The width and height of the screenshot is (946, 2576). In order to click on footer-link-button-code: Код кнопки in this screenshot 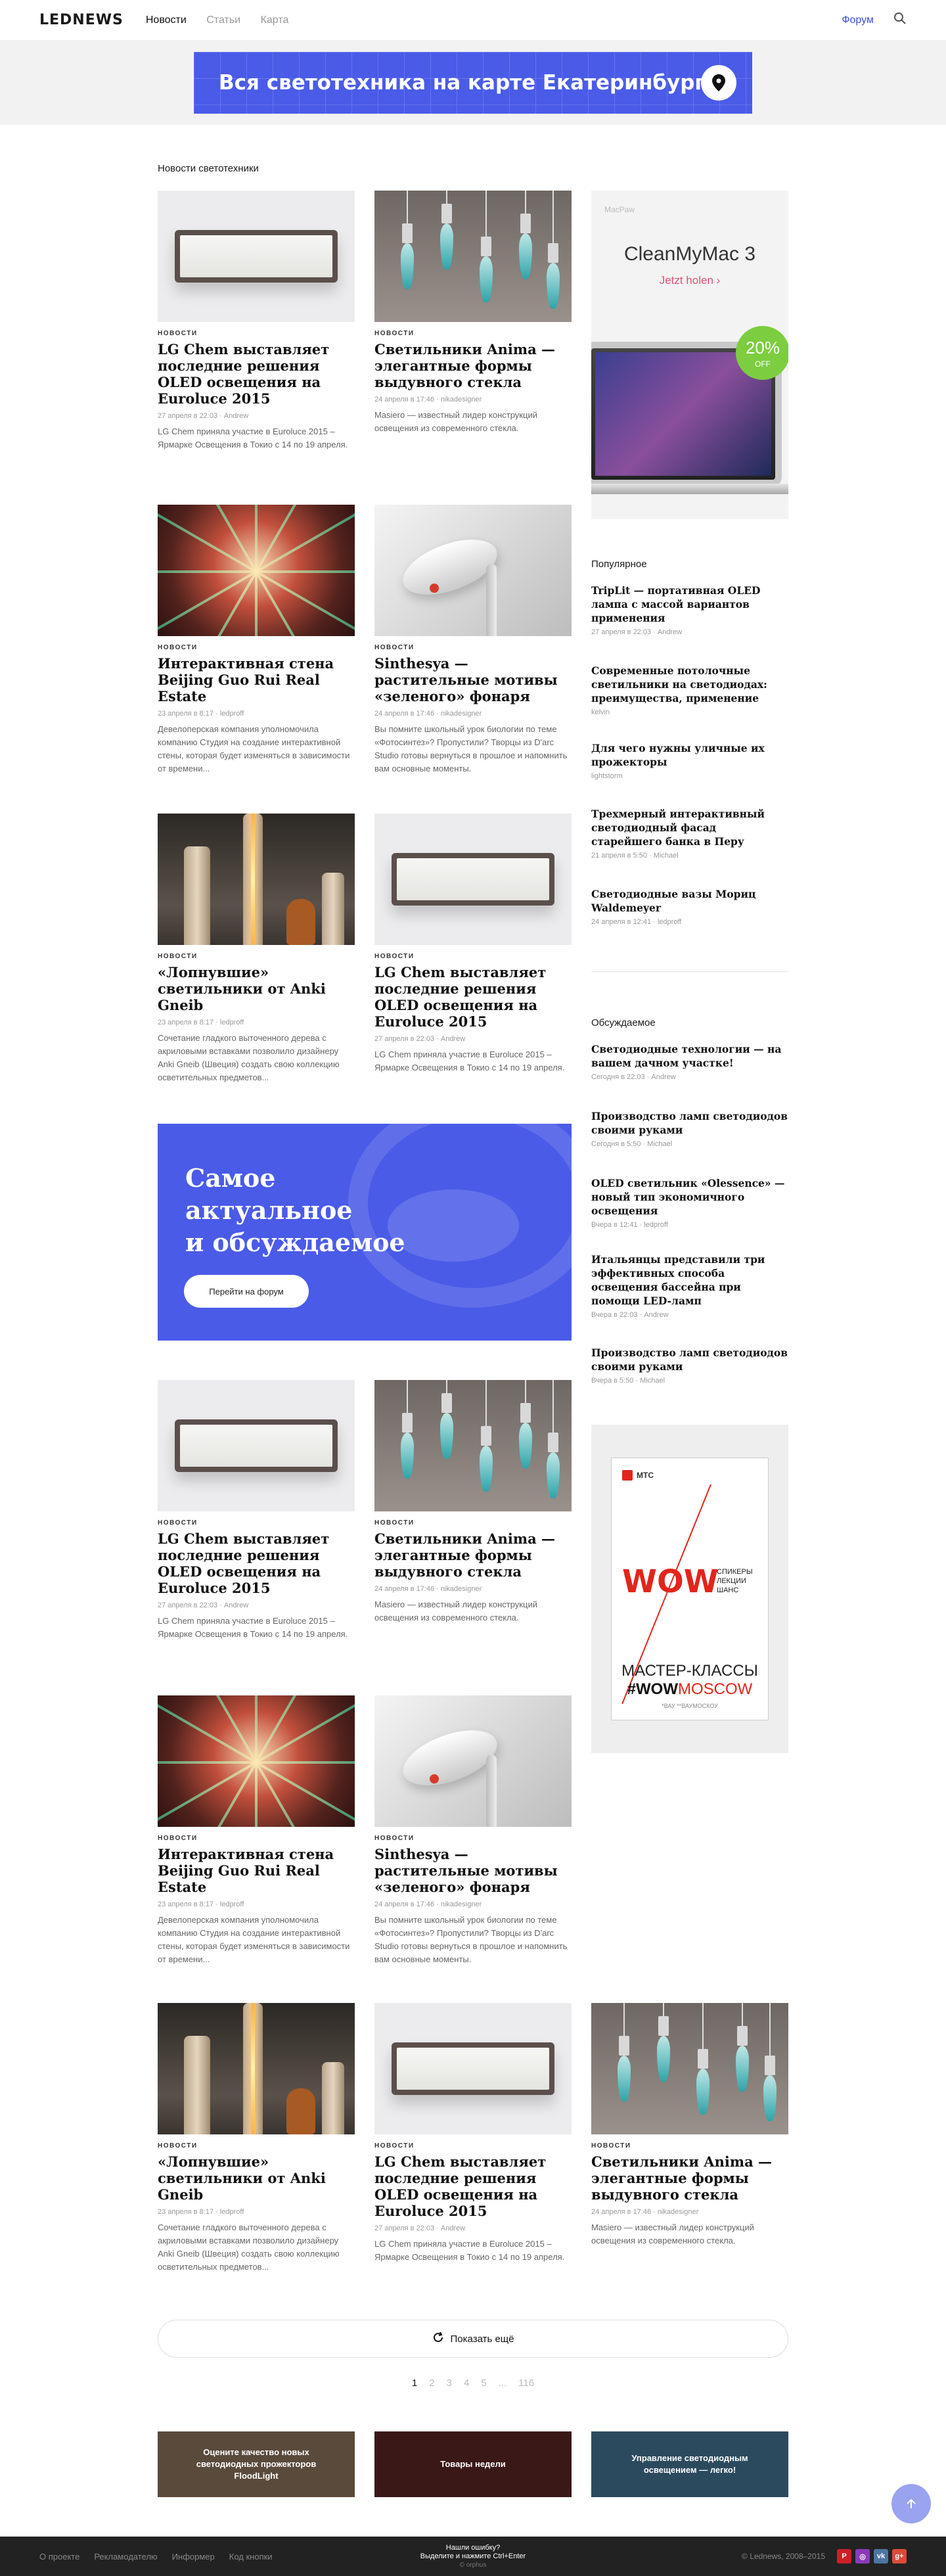, I will do `click(251, 2557)`.